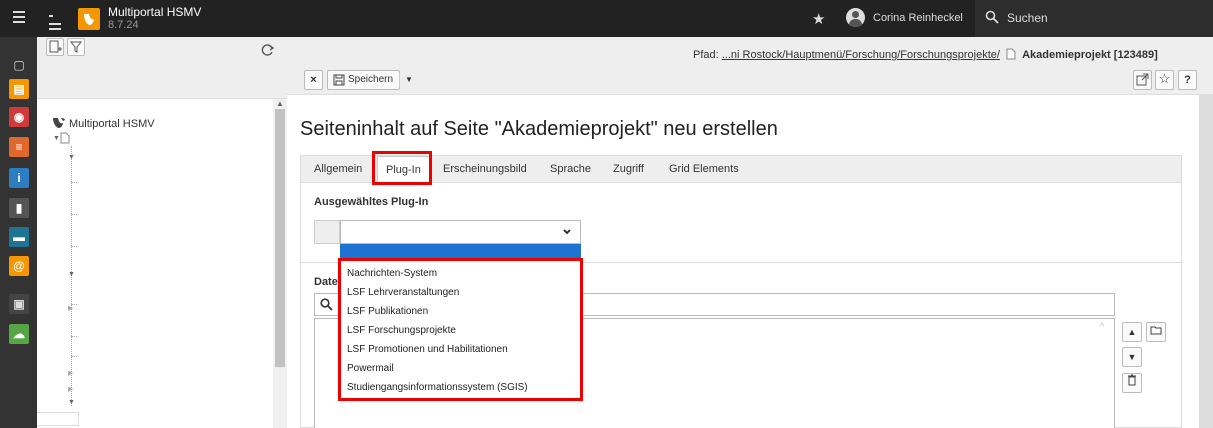 This screenshot has height=428, width=1213. I want to click on tab-grid-elements: Grid Elements, so click(704, 169).